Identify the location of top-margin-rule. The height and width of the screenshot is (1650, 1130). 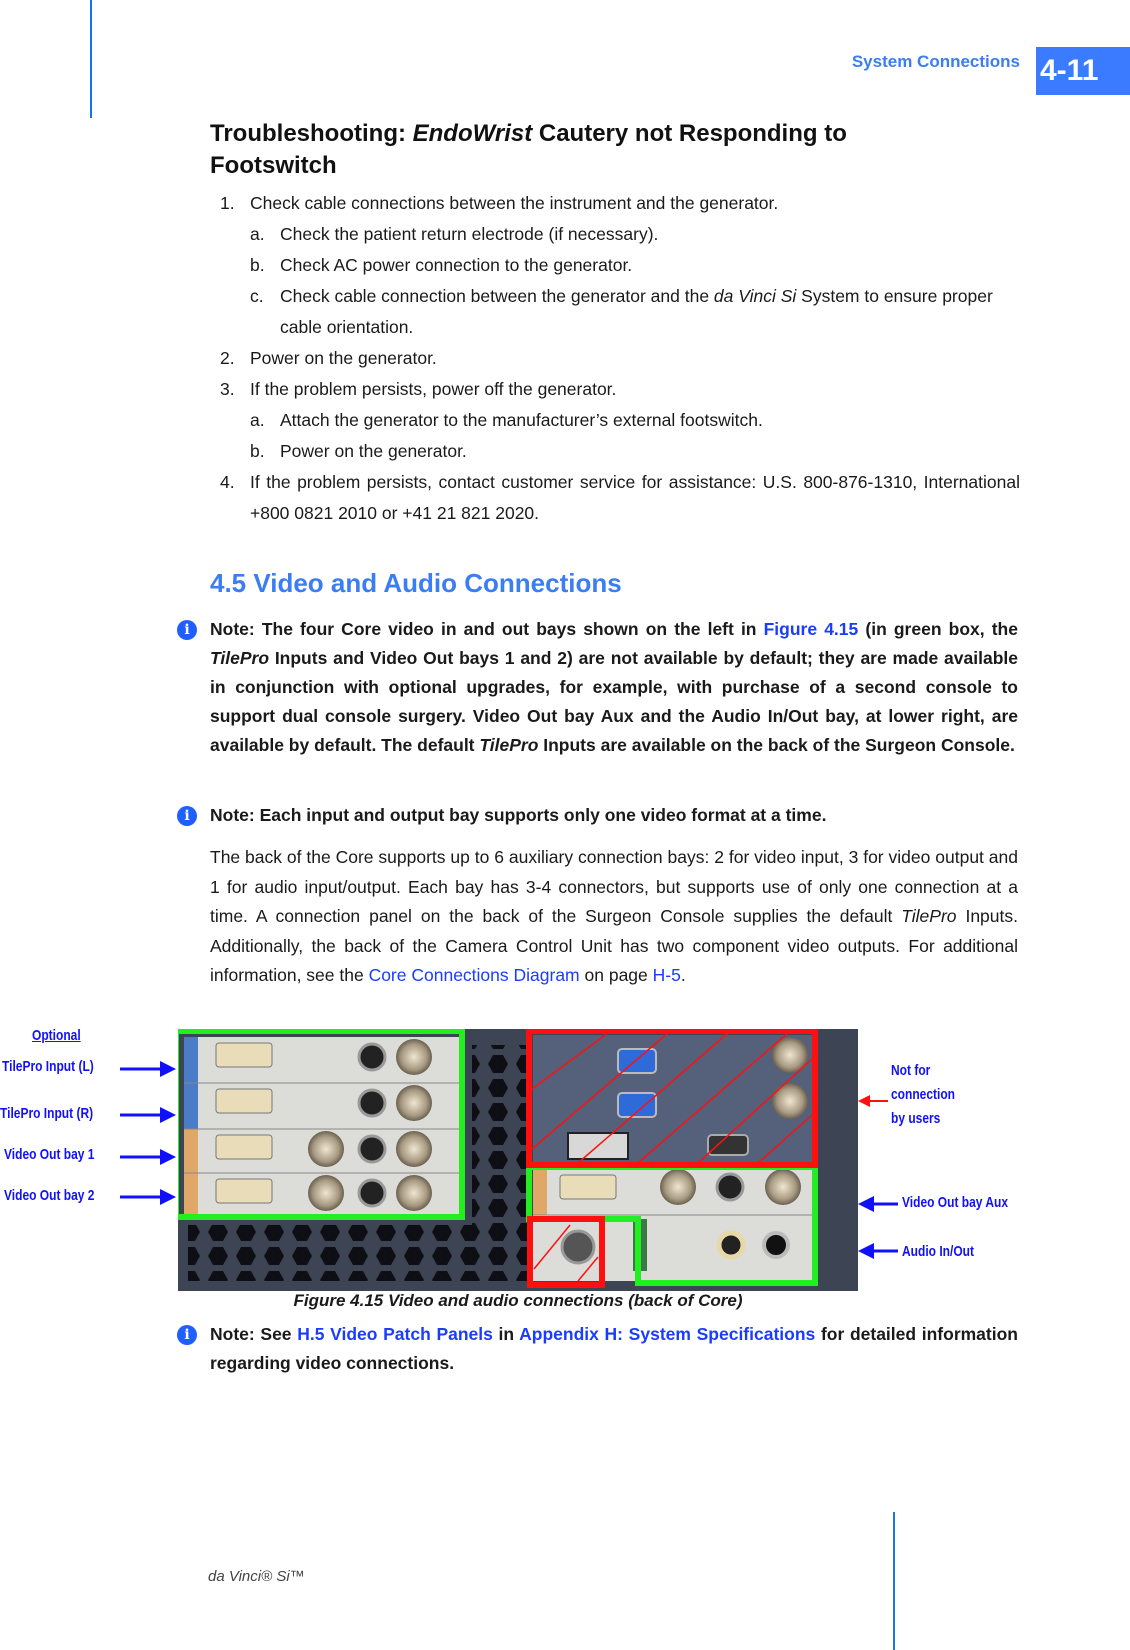
(91, 59).